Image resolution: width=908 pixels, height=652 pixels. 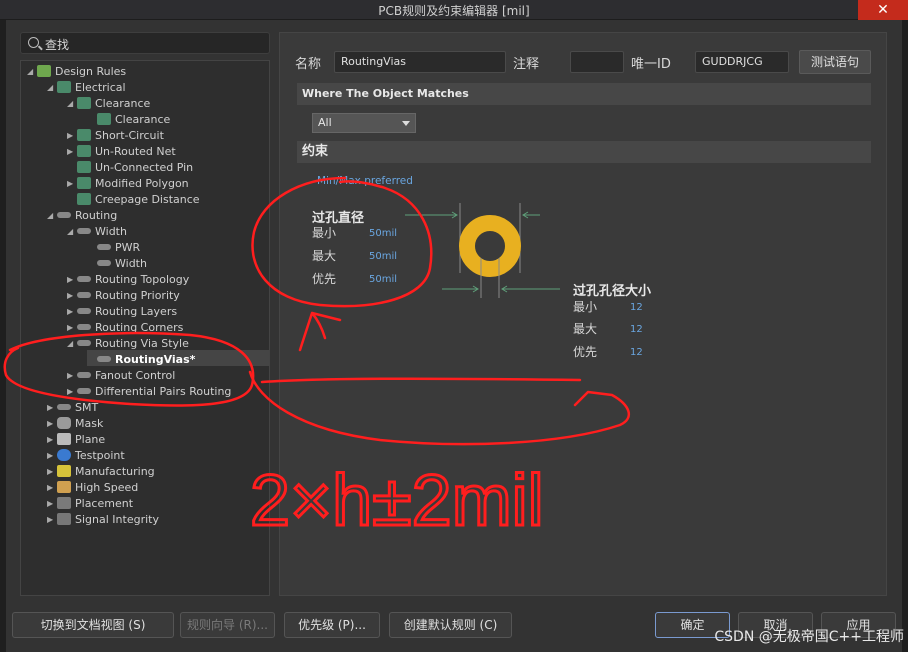 I want to click on tree-item: ▶ Testpoint, so click(x=86, y=456).